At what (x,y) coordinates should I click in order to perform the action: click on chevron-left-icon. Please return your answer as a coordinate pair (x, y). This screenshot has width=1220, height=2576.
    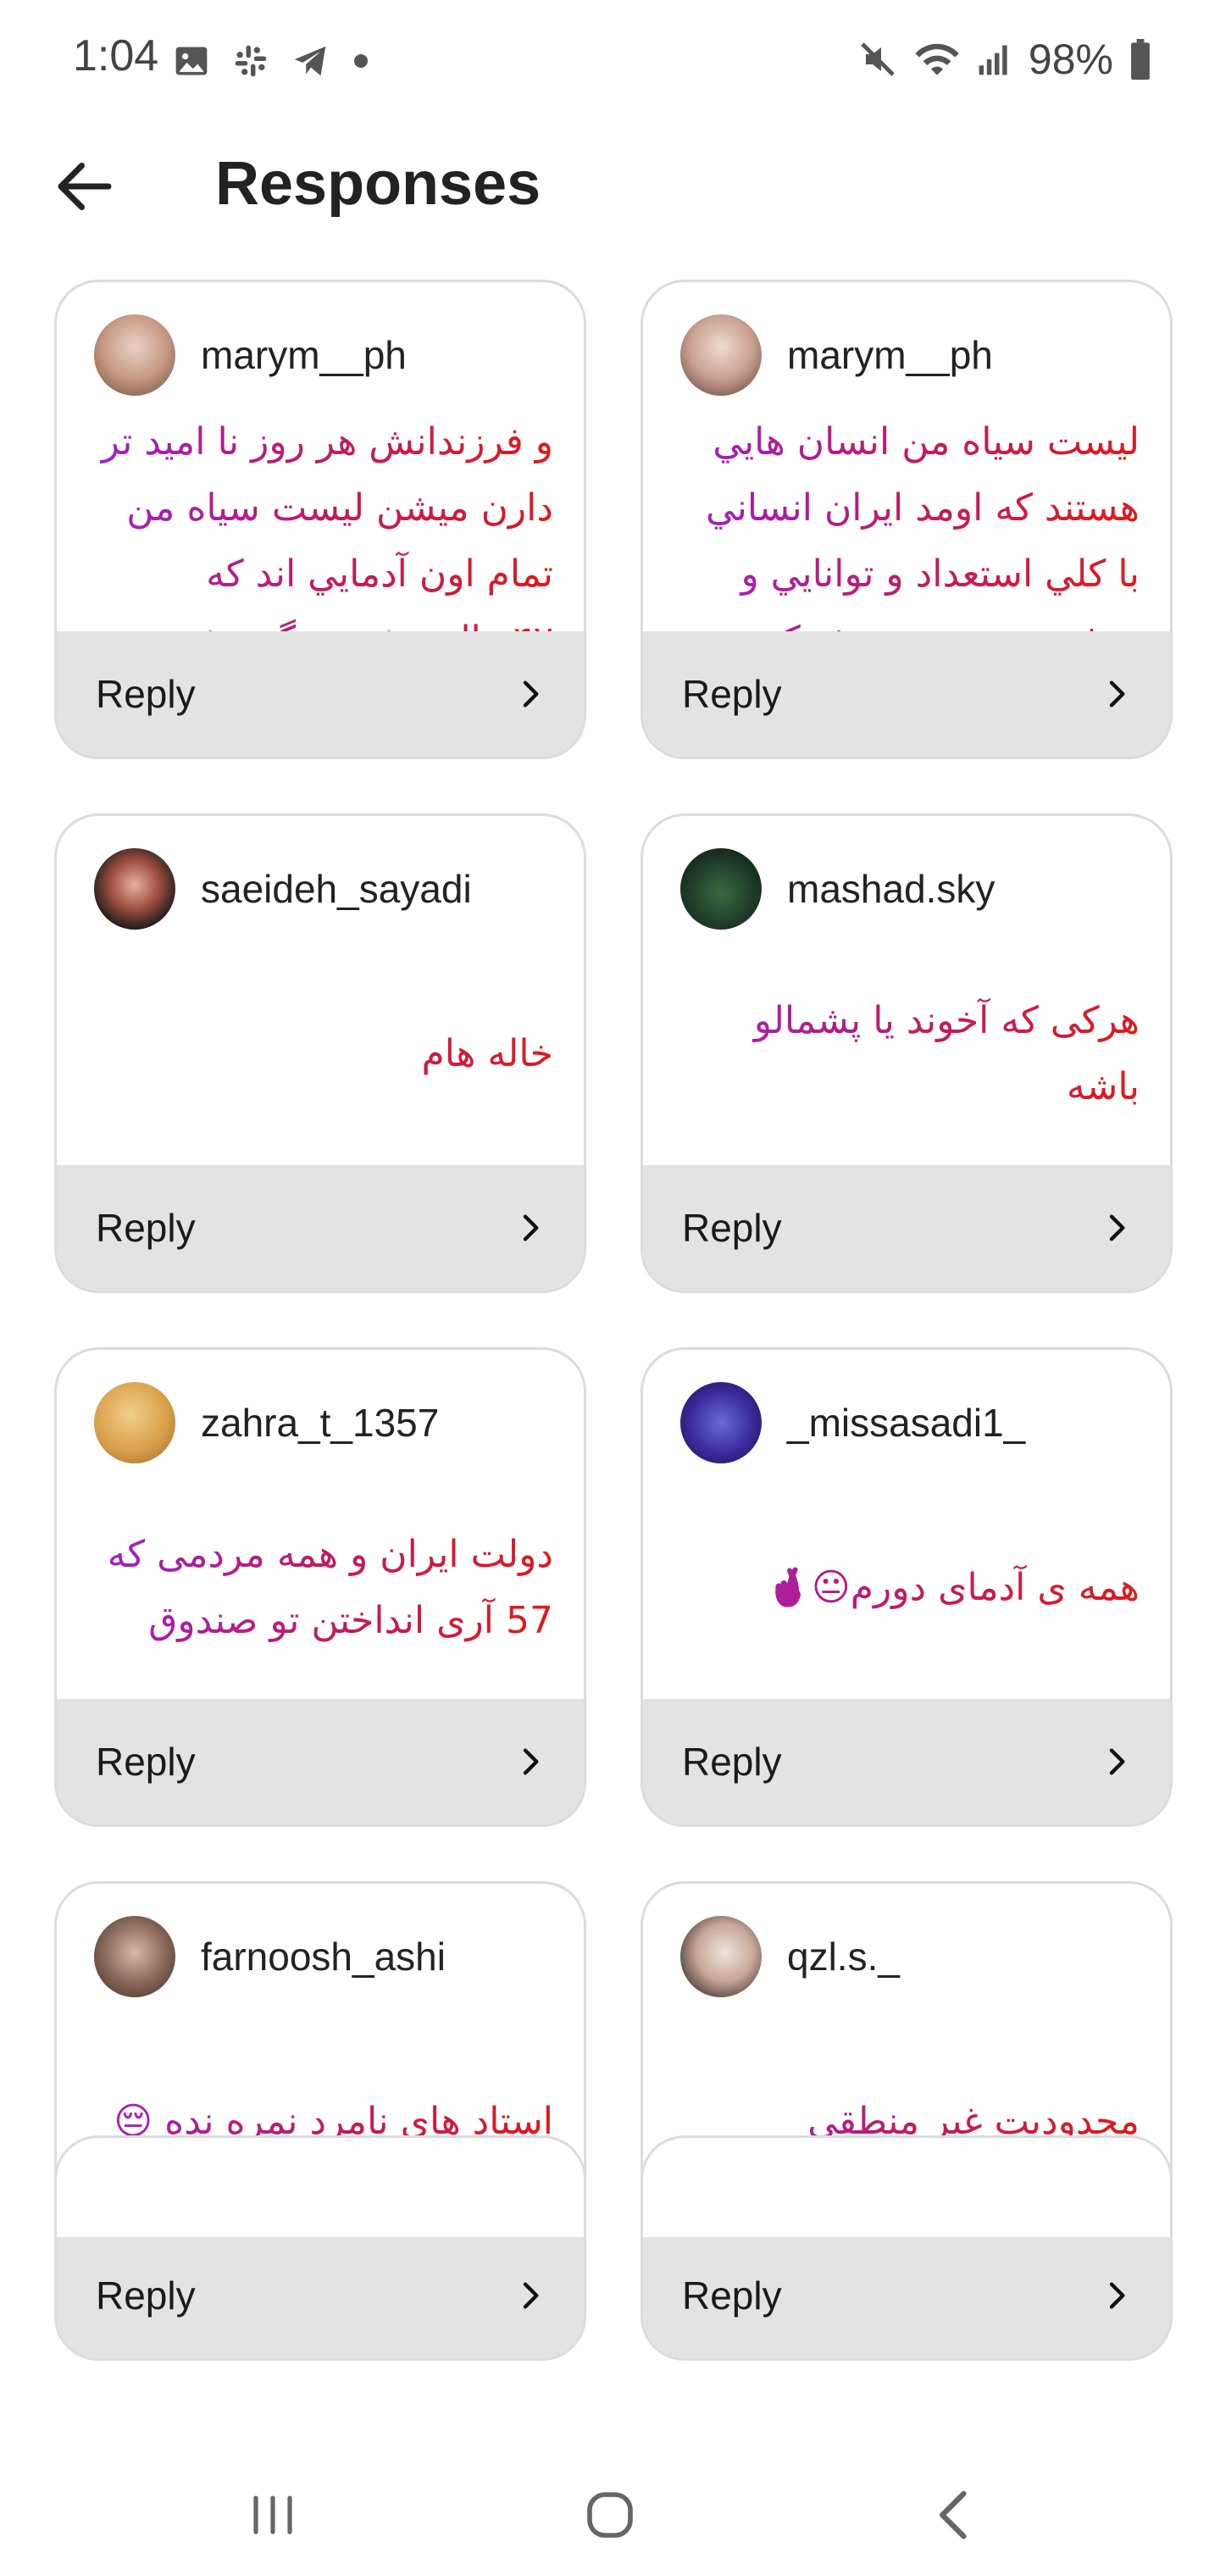
    Looking at the image, I should click on (953, 2515).